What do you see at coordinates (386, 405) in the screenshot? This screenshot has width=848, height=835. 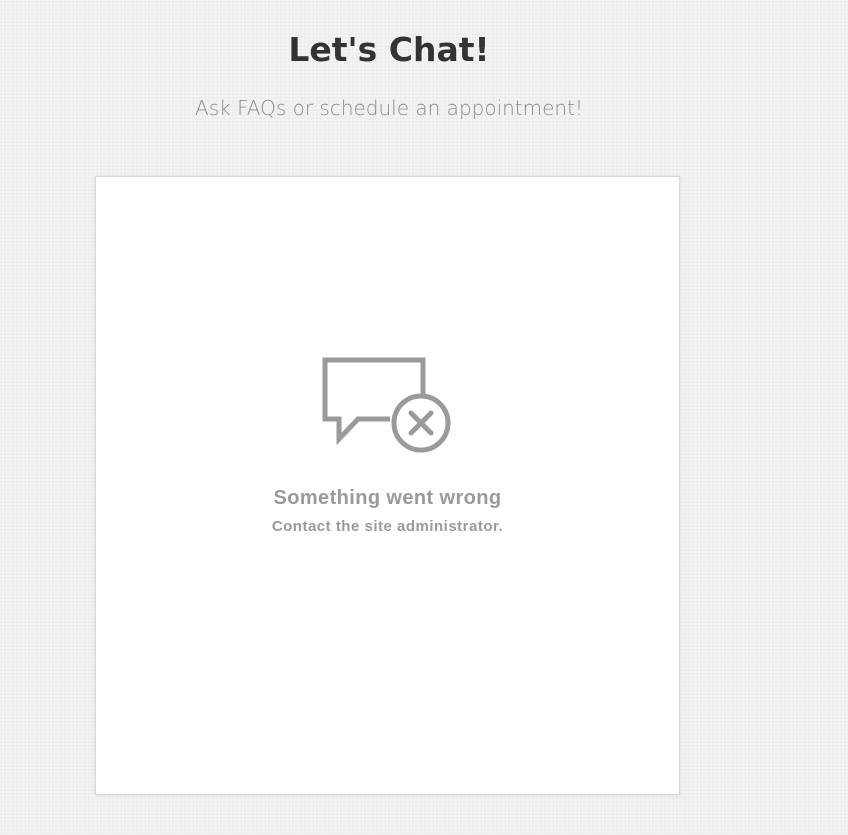 I see `chat-bubble-error-icon` at bounding box center [386, 405].